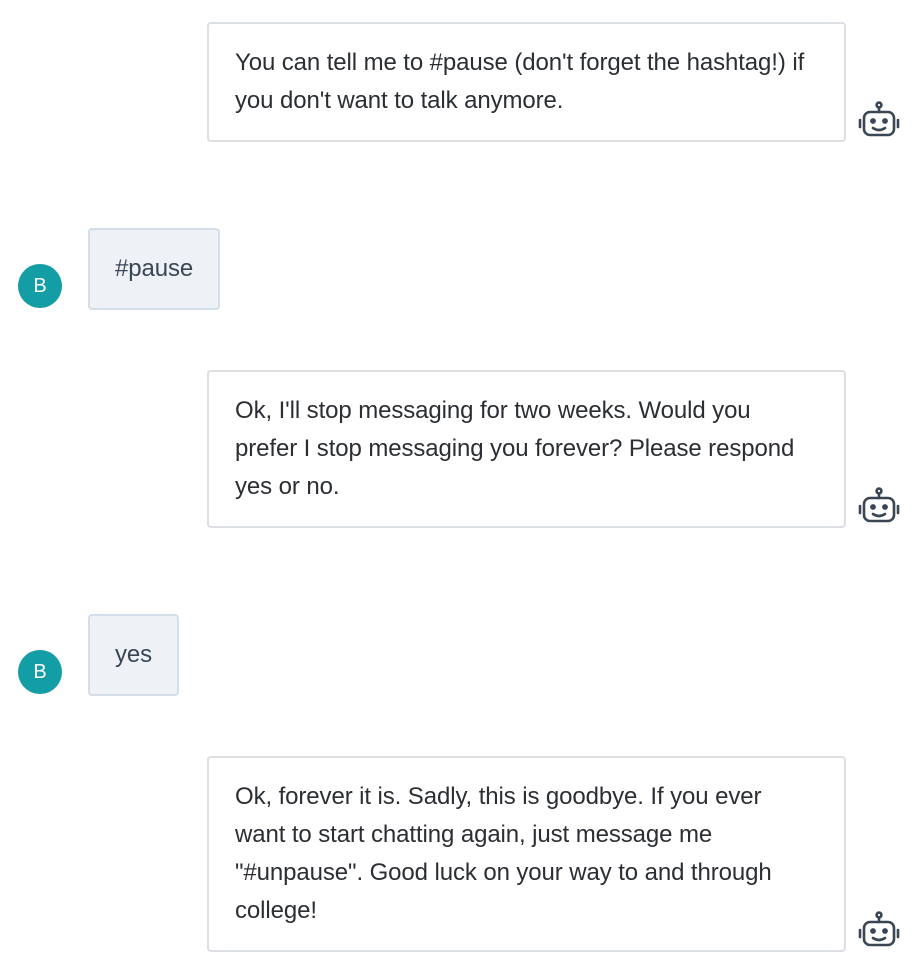 The width and height of the screenshot is (920, 962). I want to click on message-text: yes, so click(134, 654).